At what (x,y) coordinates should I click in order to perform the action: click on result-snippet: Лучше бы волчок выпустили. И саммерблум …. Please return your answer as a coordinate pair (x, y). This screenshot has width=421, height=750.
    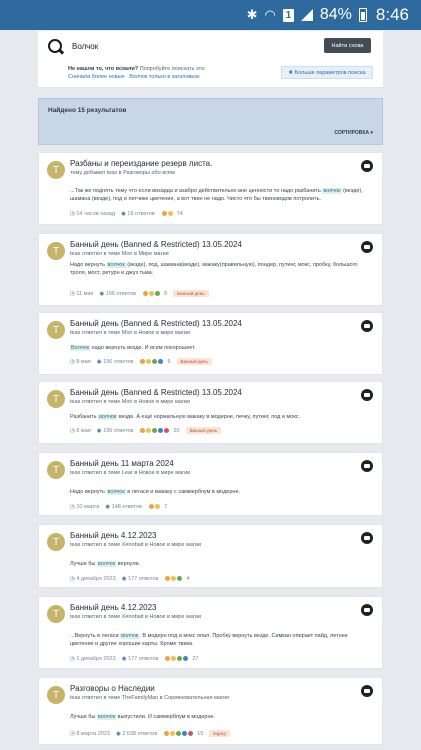
    Looking at the image, I should click on (220, 717).